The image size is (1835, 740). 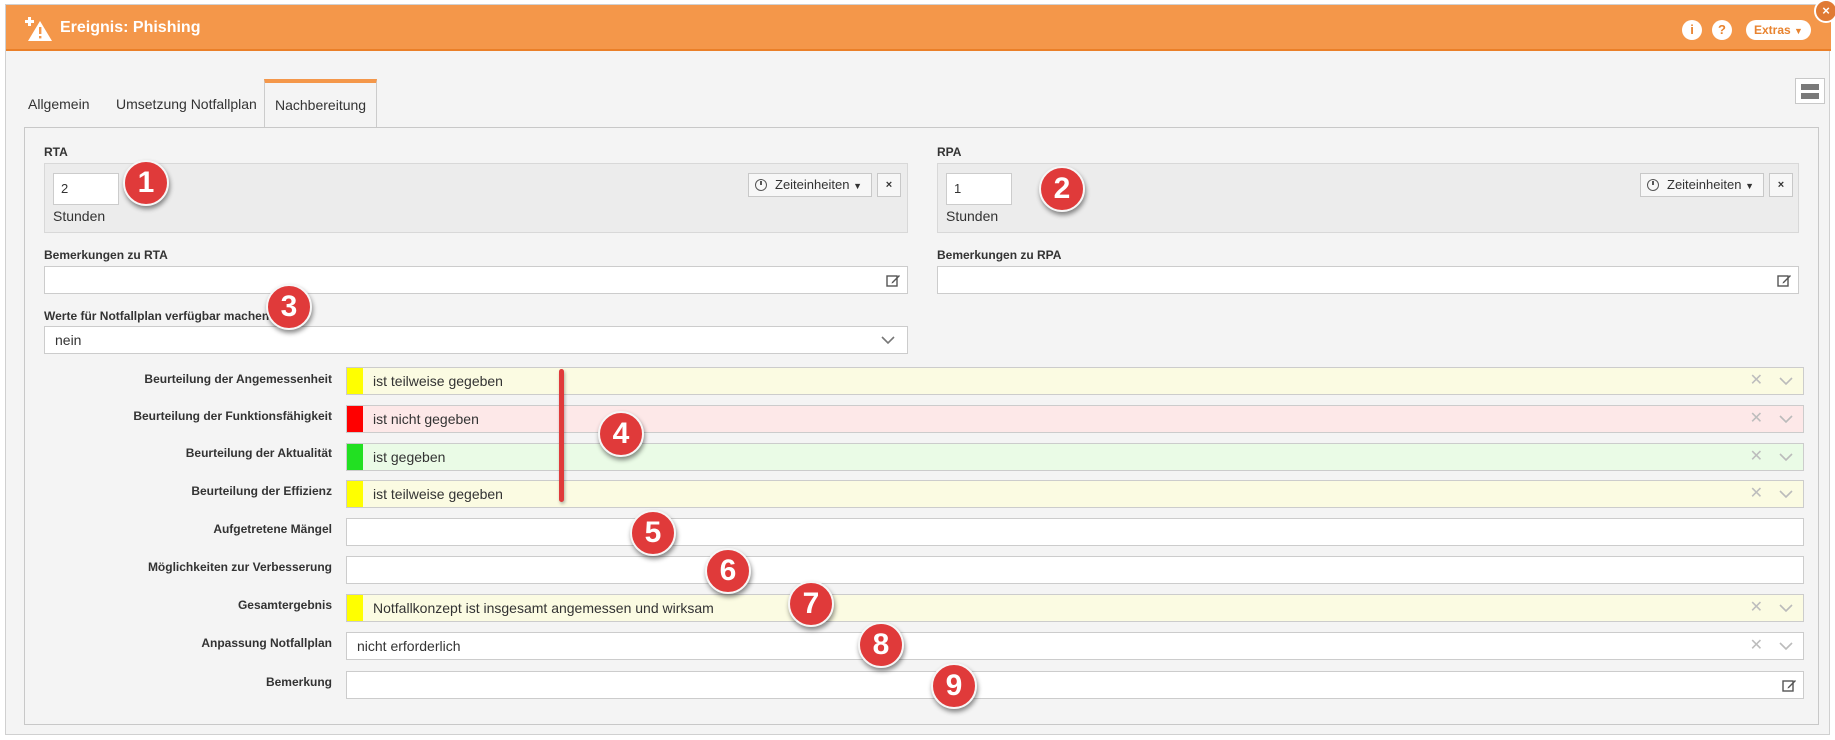 What do you see at coordinates (1075, 381) in the screenshot?
I see `angemessenheit-select: ist teilweise gegeben ✕` at bounding box center [1075, 381].